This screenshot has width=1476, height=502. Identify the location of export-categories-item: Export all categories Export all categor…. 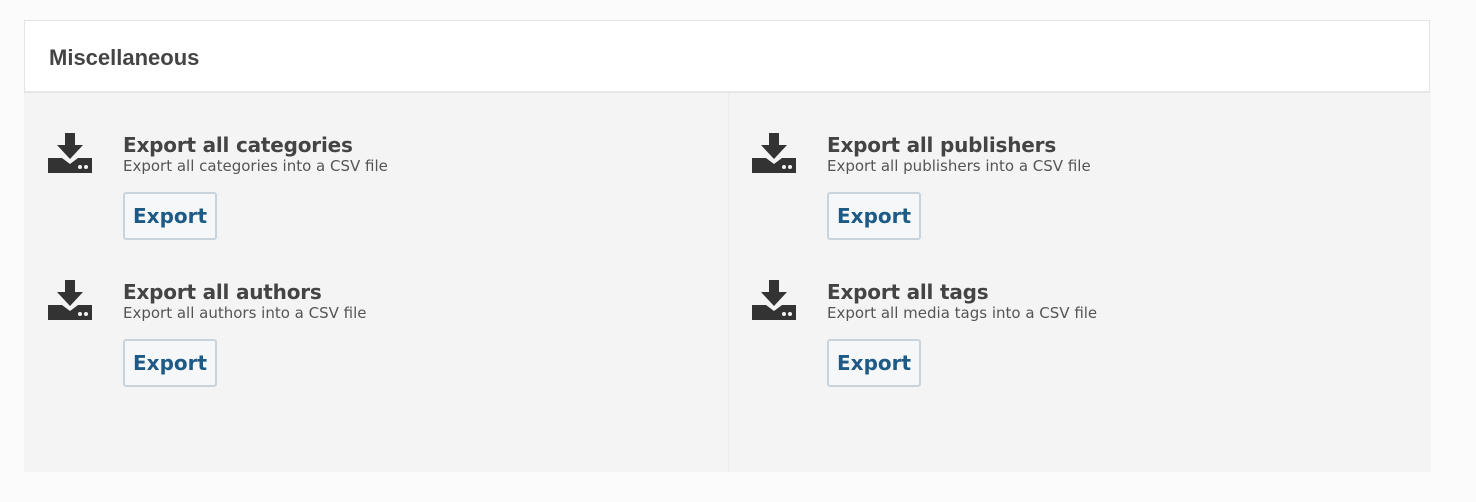
(348, 193).